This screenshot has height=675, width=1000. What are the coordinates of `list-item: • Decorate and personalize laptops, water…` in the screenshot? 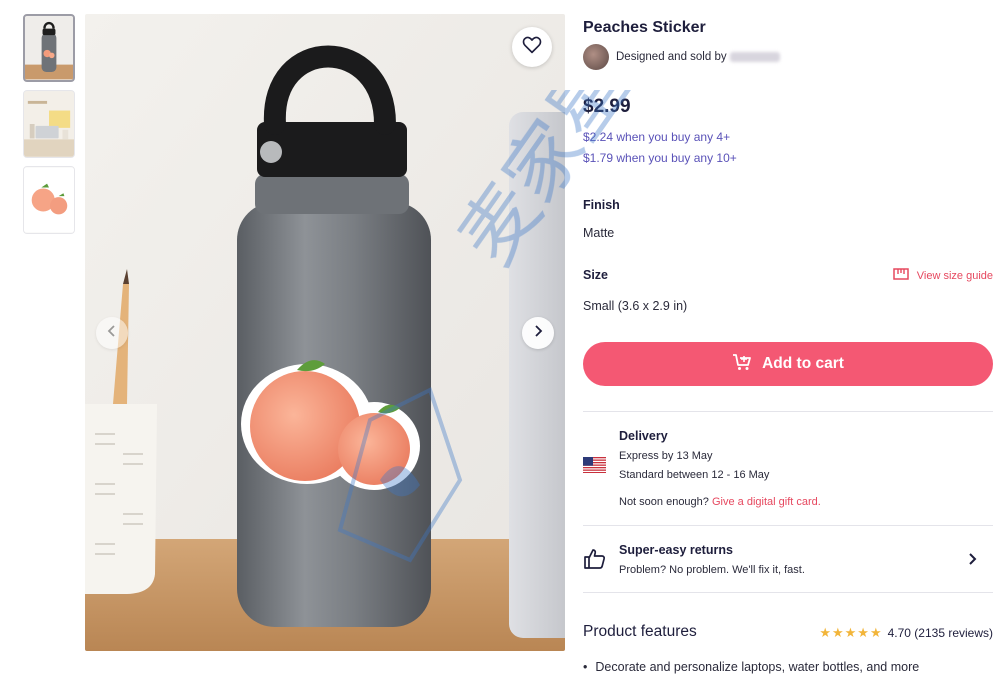 It's located at (751, 667).